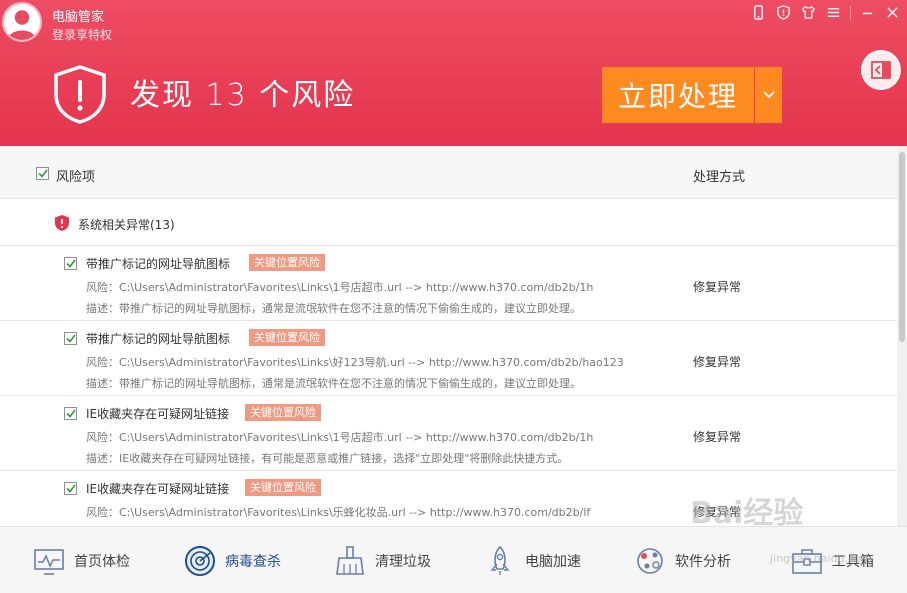  I want to click on nav-software-analysis: 软件分析, so click(682, 560).